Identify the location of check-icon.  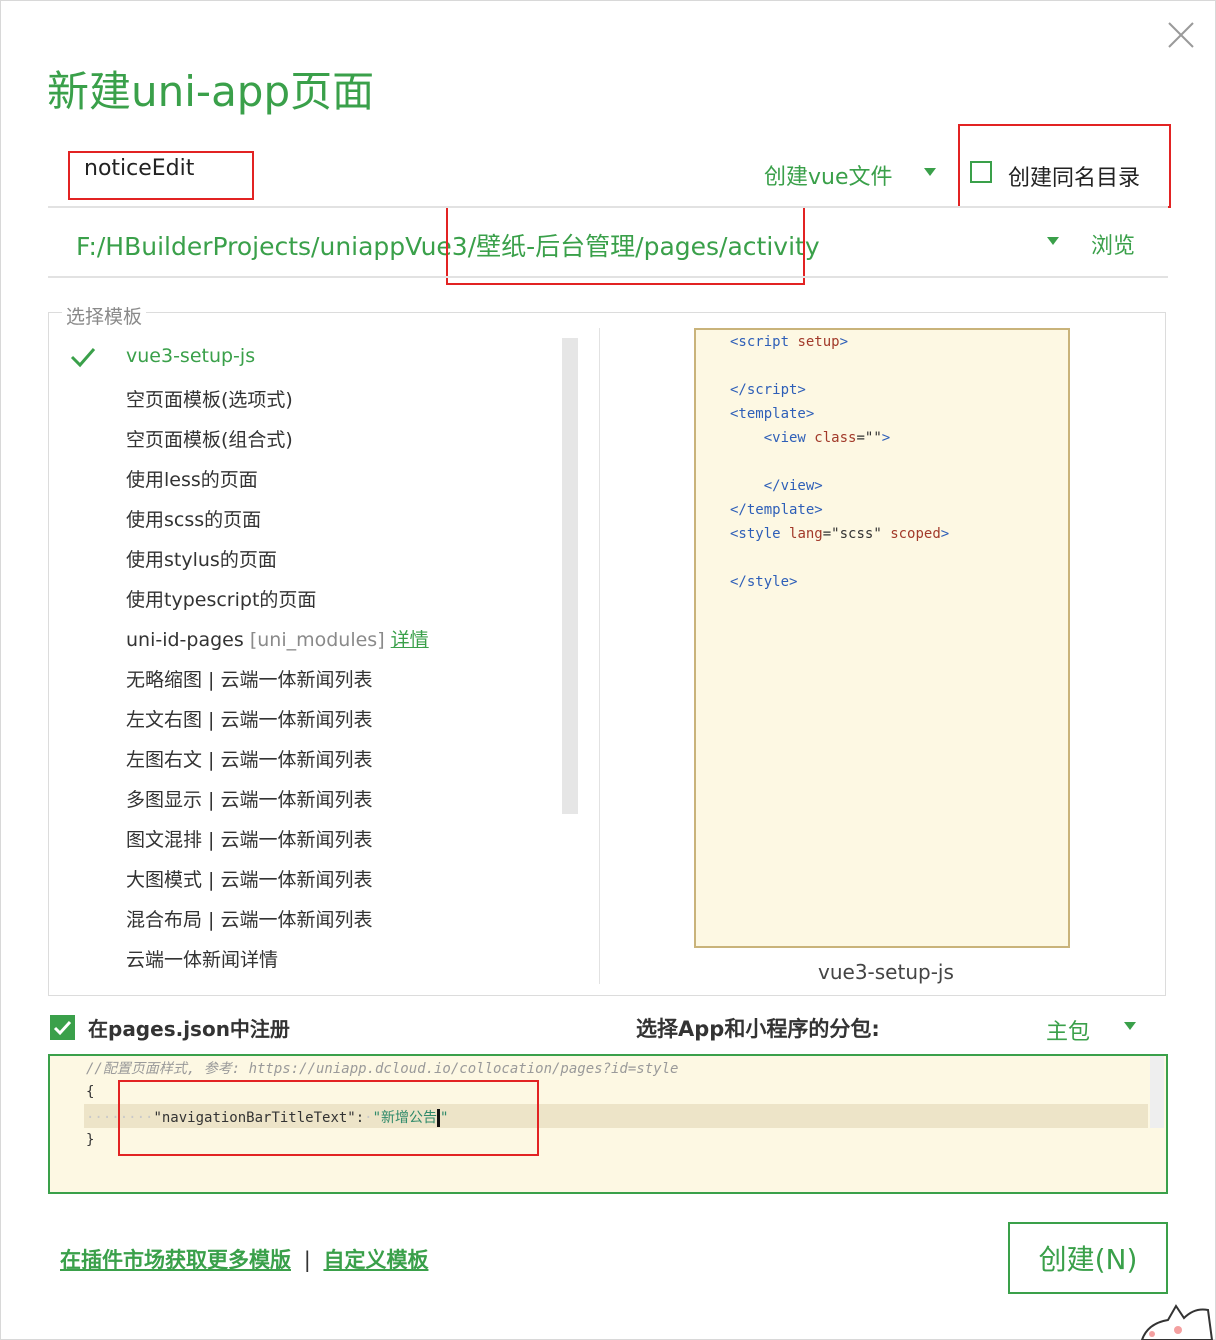
(83, 358).